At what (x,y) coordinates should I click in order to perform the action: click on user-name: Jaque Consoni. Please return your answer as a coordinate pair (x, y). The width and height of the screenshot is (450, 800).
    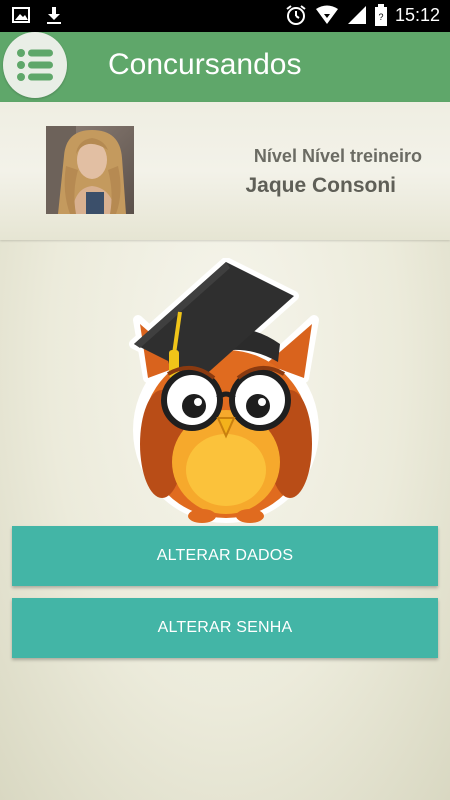
    Looking at the image, I should click on (320, 185).